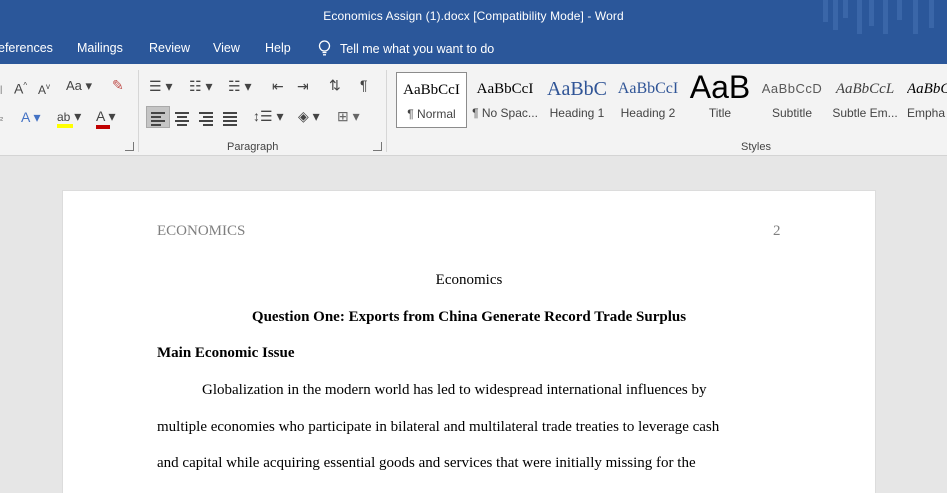  Describe the element at coordinates (309, 116) in the screenshot. I see `shading-button: ◈ ▾` at that location.